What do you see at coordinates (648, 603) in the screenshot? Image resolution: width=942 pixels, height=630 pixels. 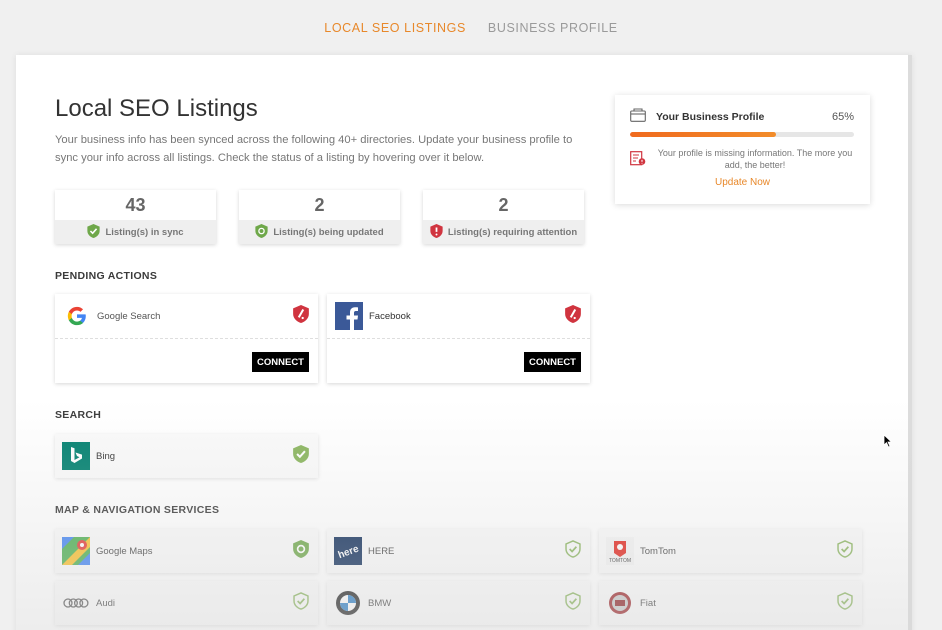 I see `listing-name: Fiat` at bounding box center [648, 603].